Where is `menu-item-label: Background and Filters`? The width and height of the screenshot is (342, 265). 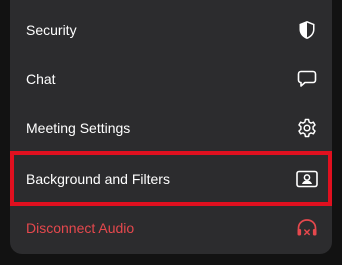
menu-item-label: Background and Filters is located at coordinates (98, 179).